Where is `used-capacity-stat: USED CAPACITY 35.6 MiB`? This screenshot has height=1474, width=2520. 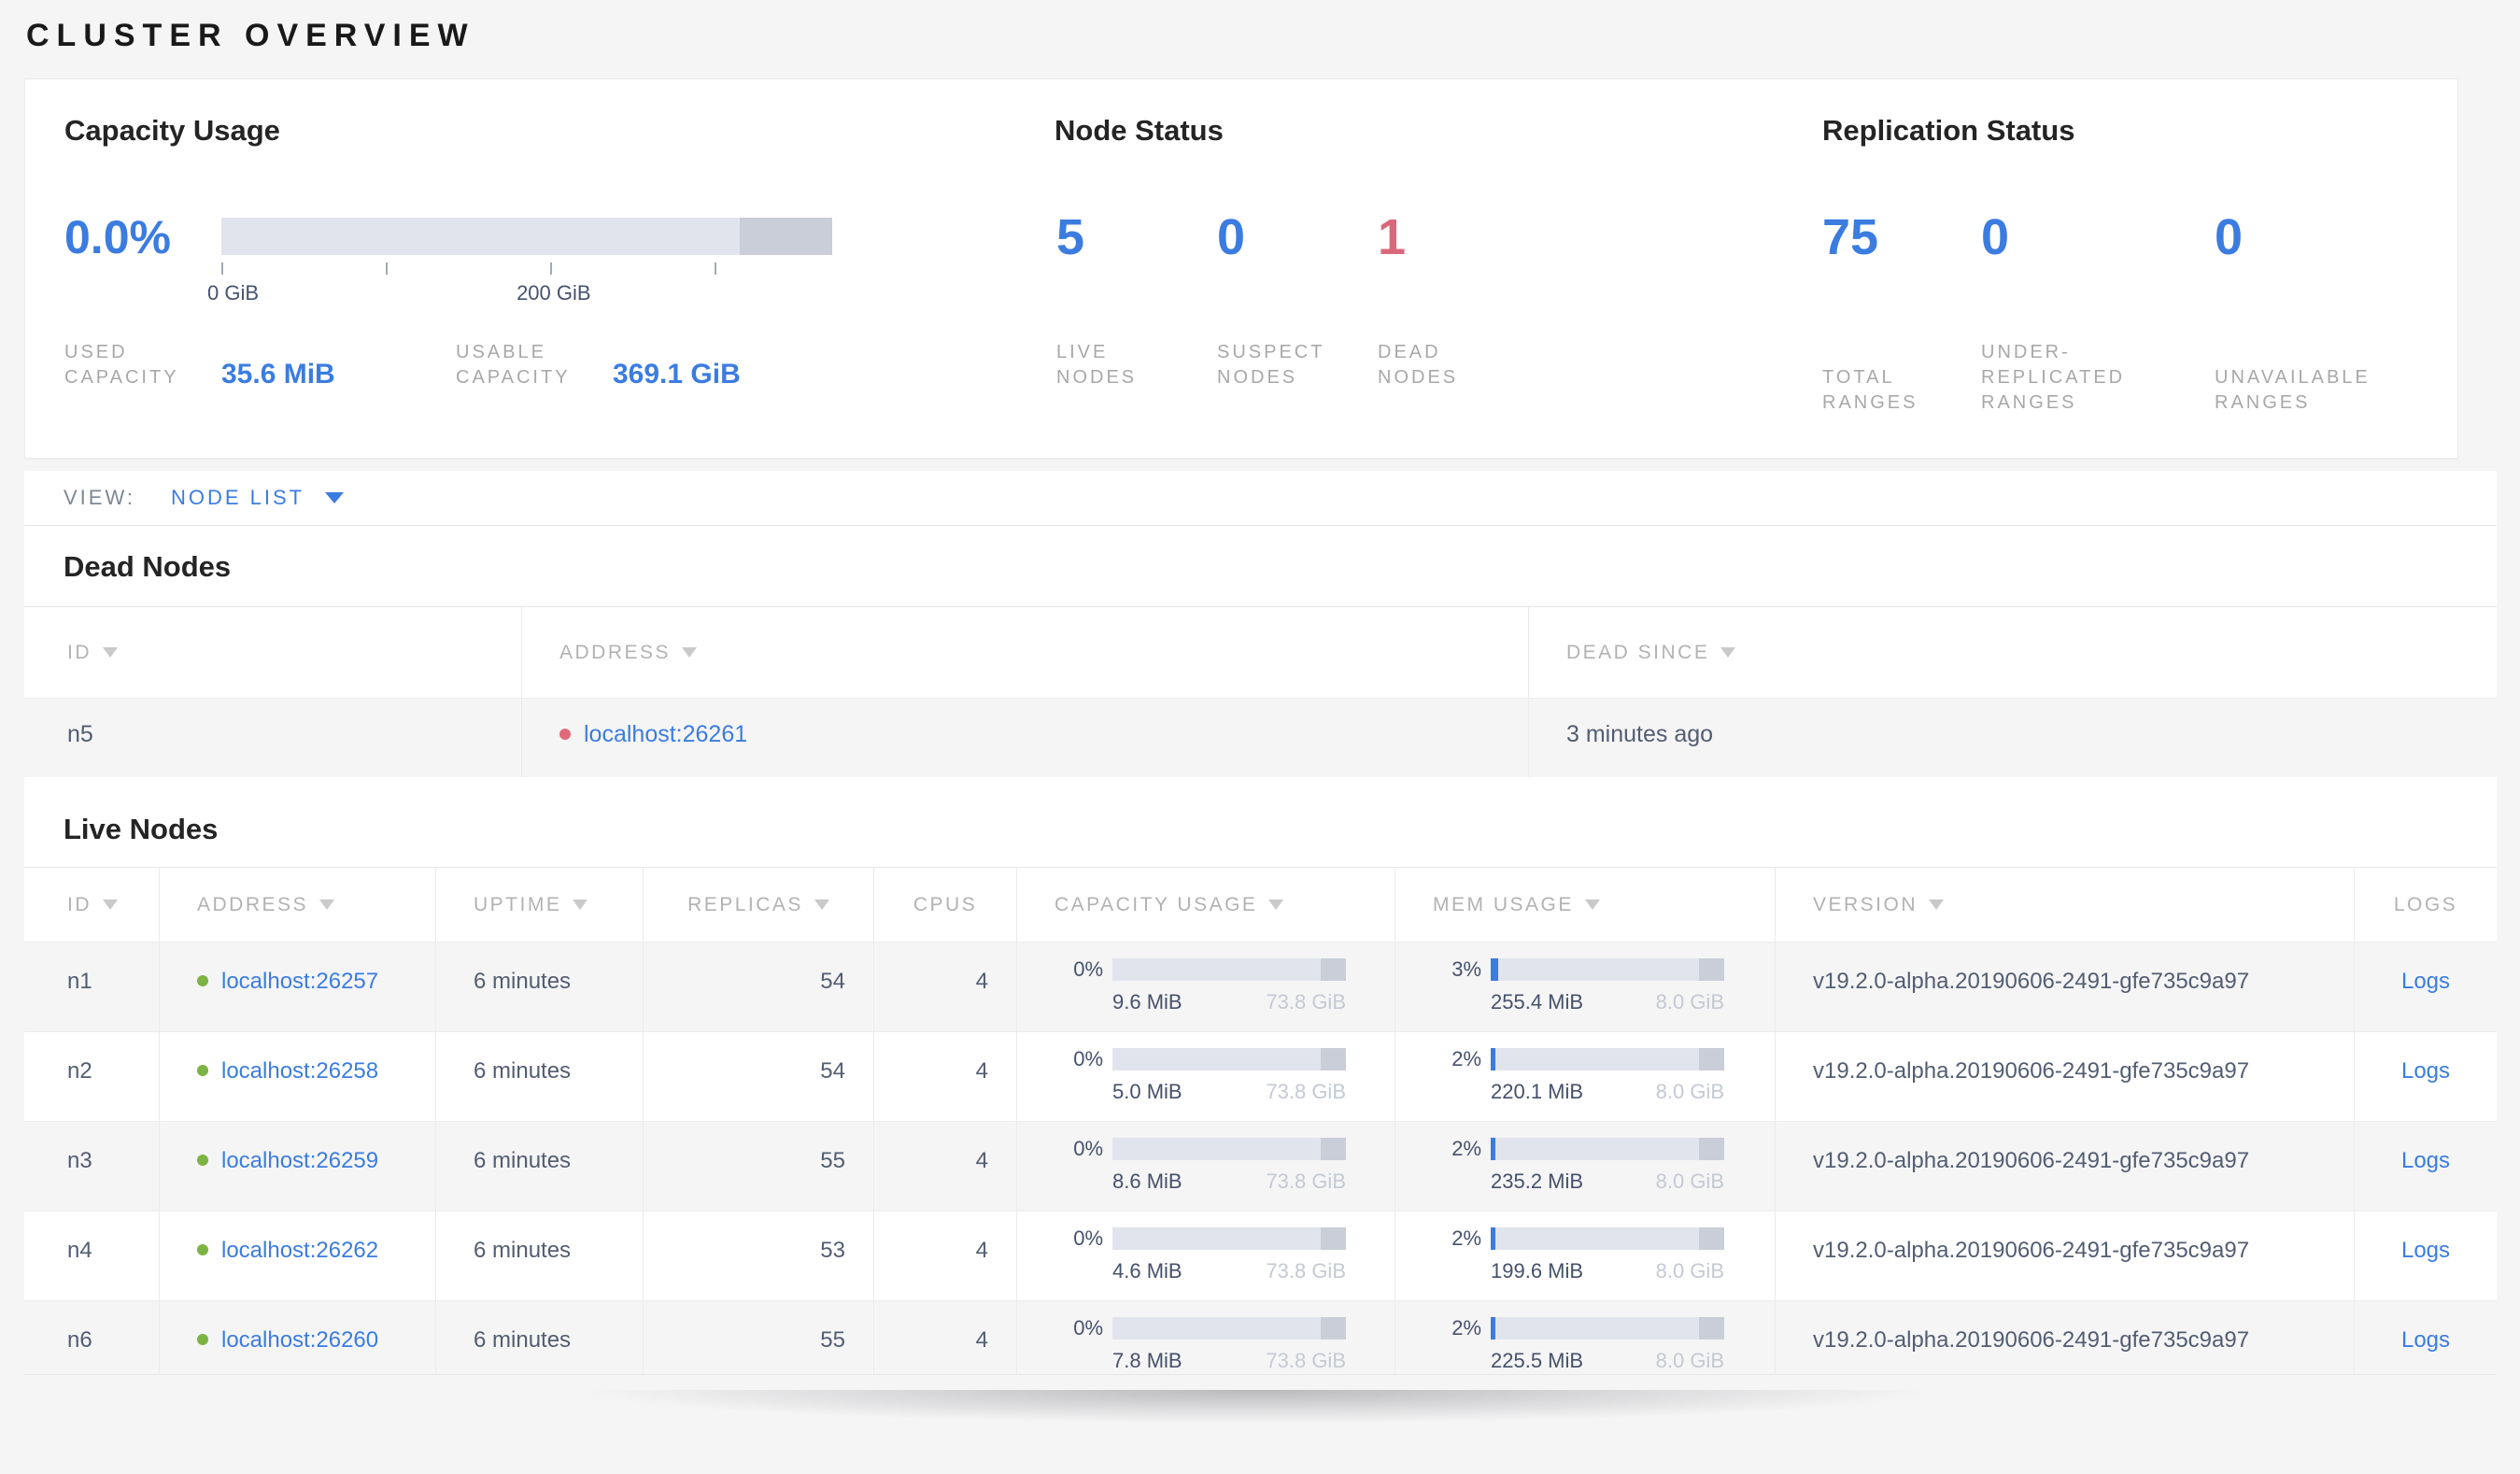 used-capacity-stat: USED CAPACITY 35.6 MiB is located at coordinates (260, 365).